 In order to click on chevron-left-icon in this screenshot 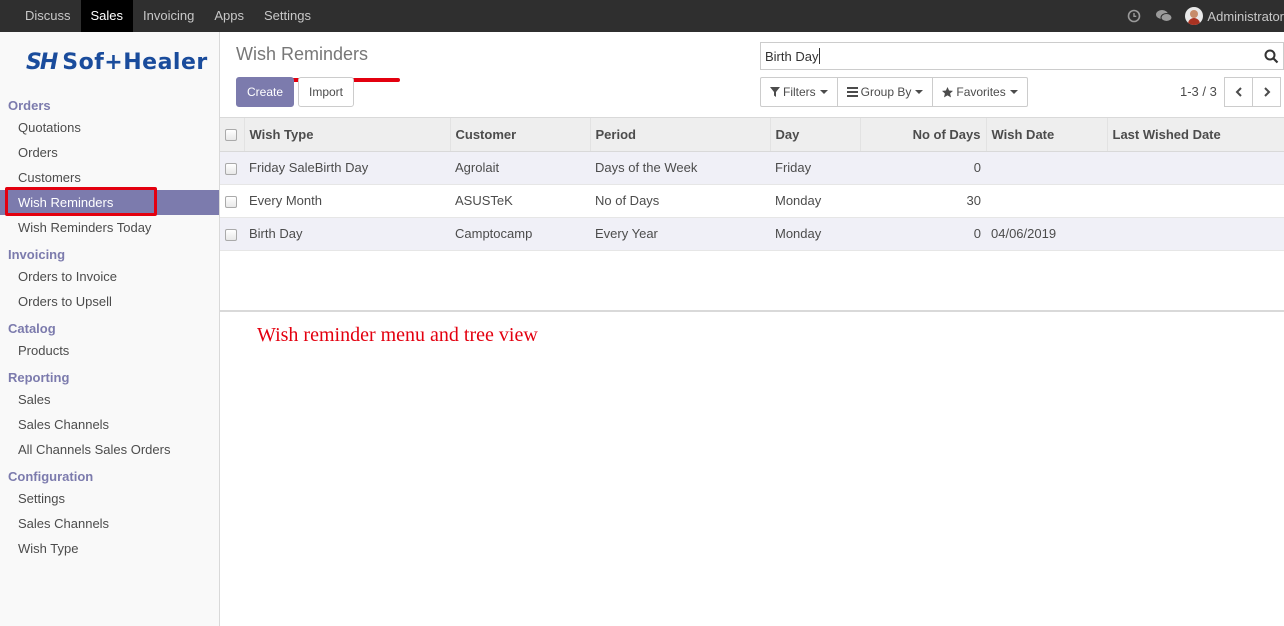, I will do `click(1238, 92)`.